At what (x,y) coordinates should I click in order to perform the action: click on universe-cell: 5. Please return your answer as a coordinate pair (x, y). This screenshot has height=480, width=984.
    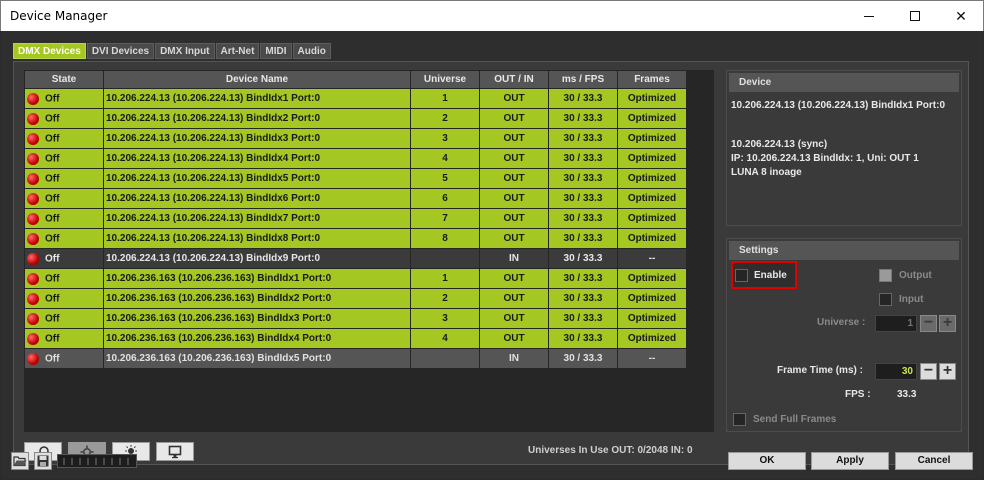
    Looking at the image, I should click on (445, 178).